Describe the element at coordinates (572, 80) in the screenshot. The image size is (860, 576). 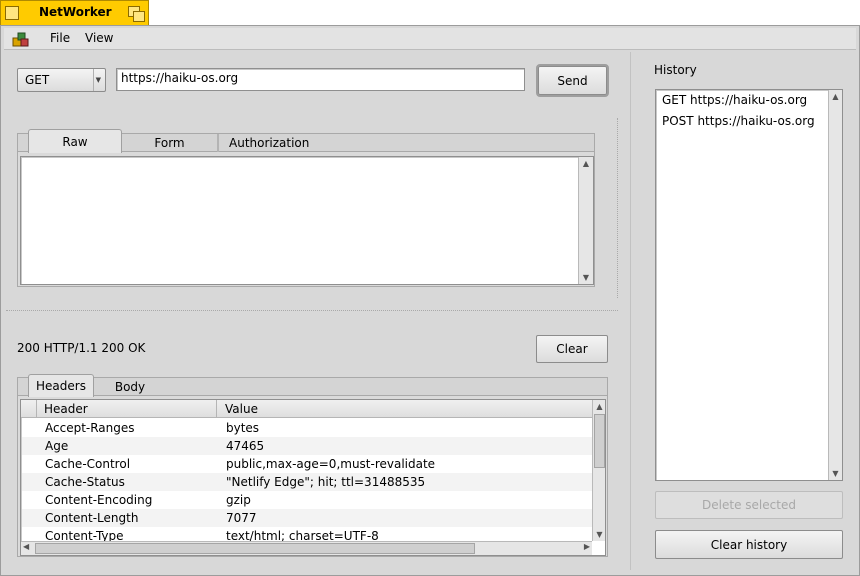
I see `send-button: Send` at that location.